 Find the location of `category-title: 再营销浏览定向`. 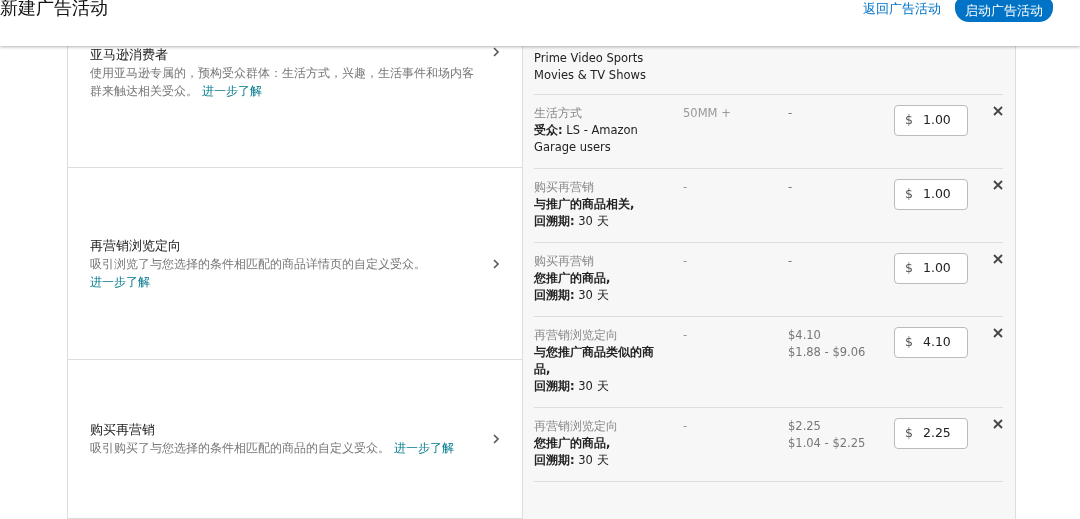

category-title: 再营销浏览定向 is located at coordinates (136, 245).